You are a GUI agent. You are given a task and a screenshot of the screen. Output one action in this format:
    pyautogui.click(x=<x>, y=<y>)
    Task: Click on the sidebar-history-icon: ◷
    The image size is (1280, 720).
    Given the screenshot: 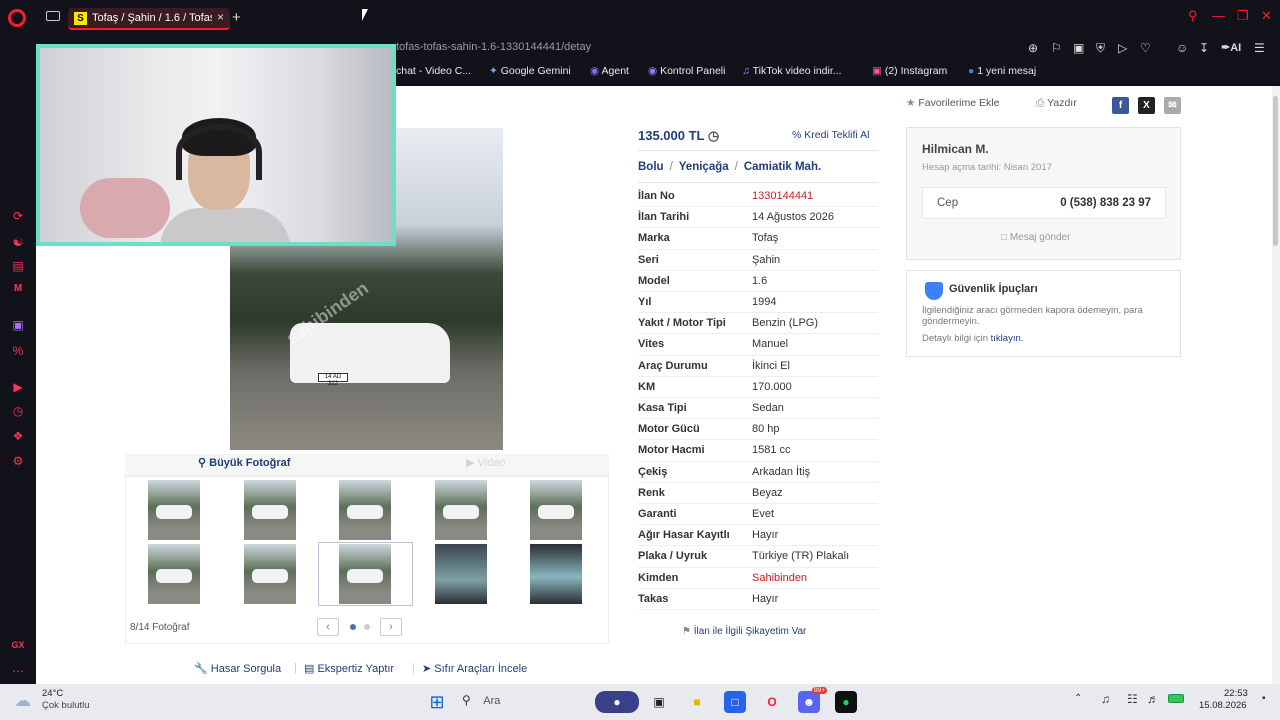 What is the action you would take?
    pyautogui.click(x=18, y=412)
    